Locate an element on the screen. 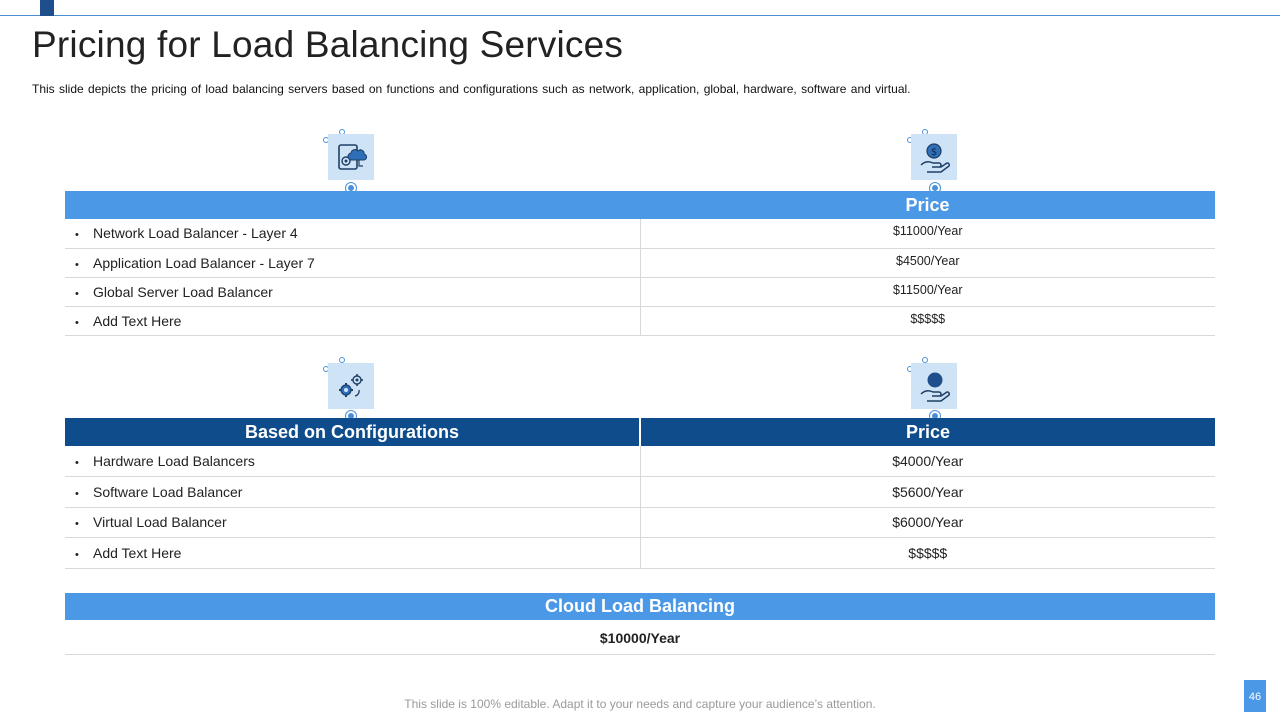 This screenshot has width=1280, height=720. table-header-row: Based on Configurations Price is located at coordinates (640, 432).